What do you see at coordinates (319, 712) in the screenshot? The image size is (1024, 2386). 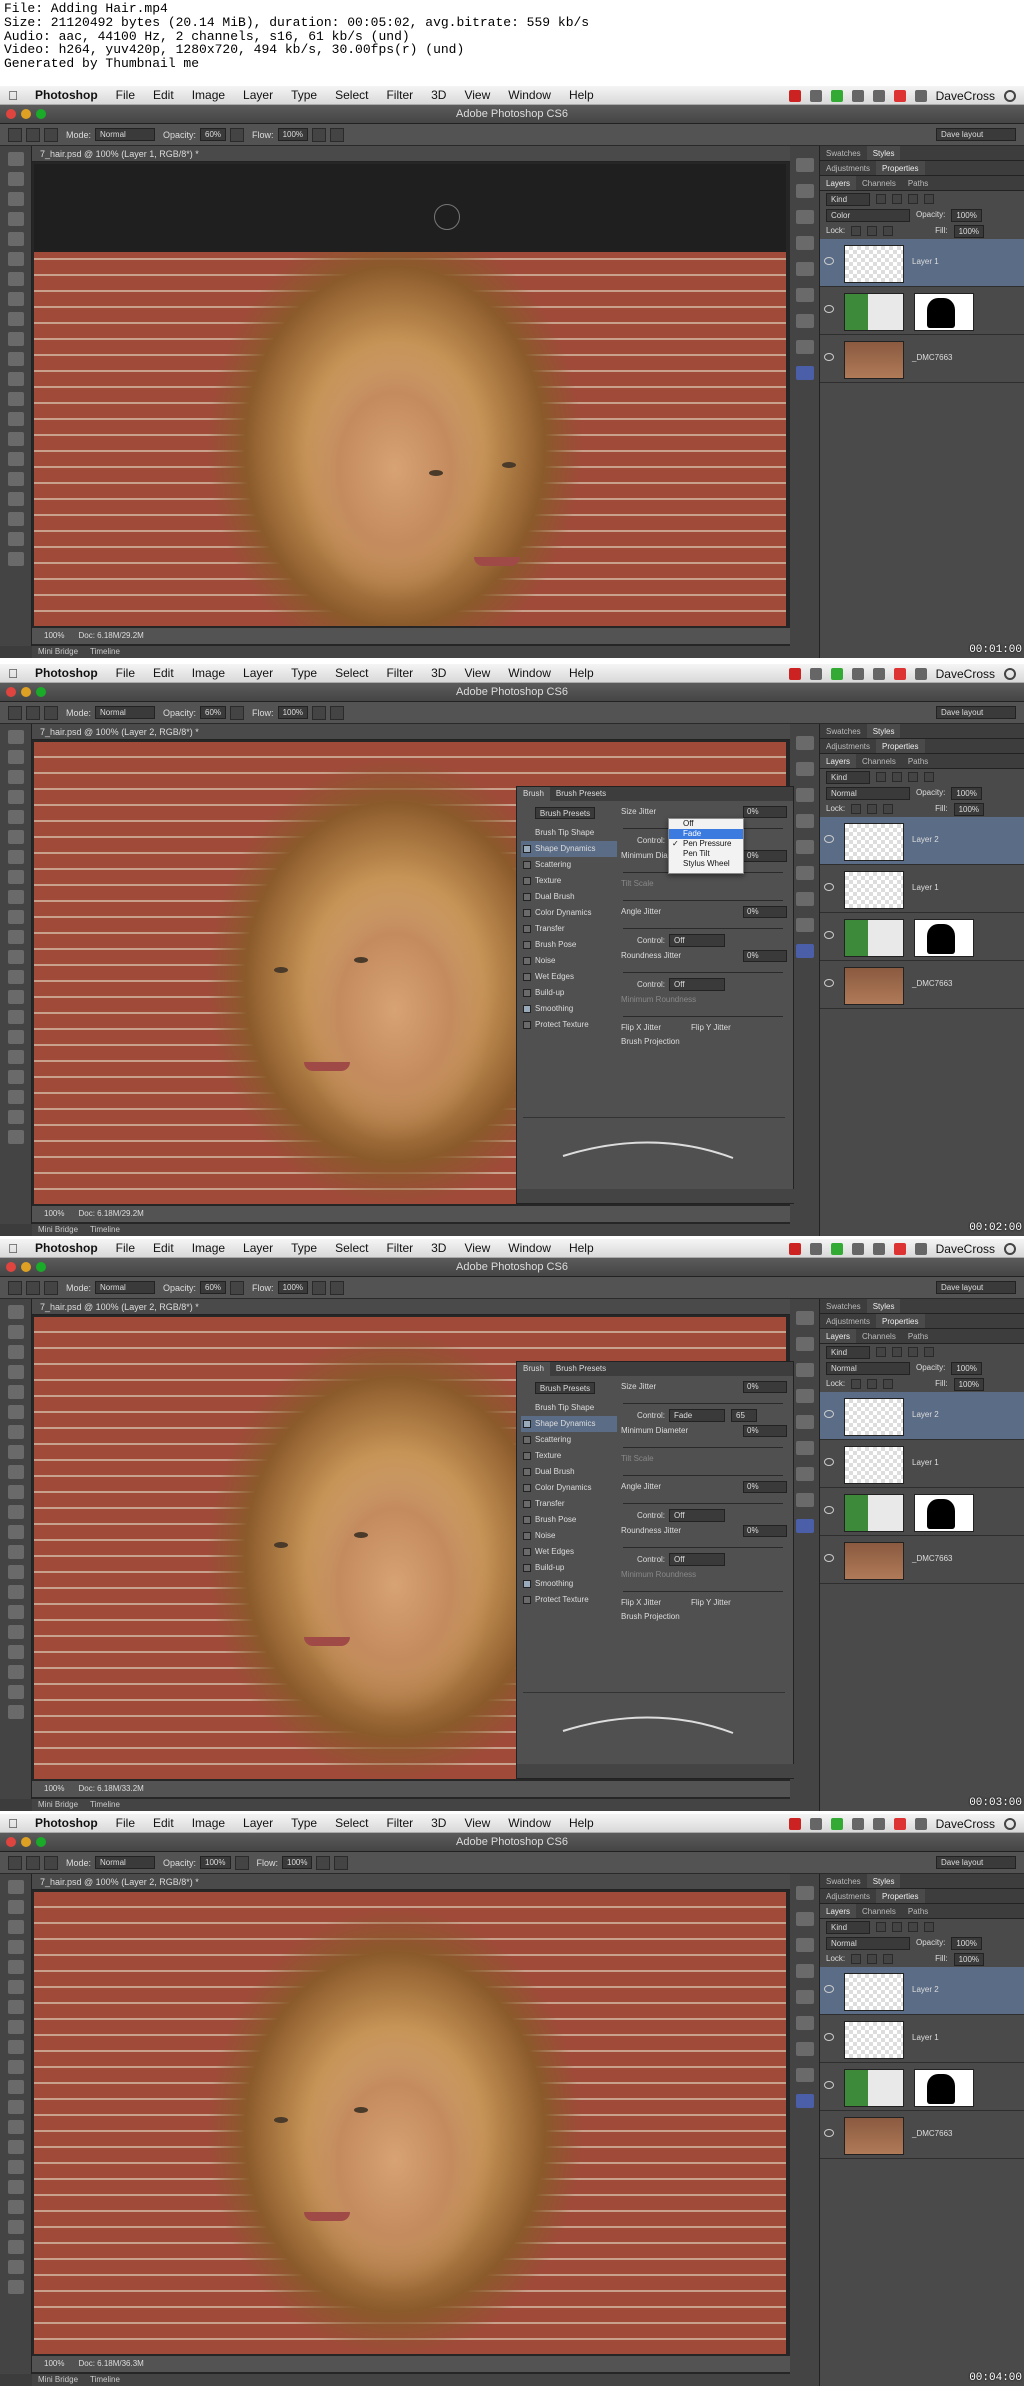 I see `airbrush-icon` at bounding box center [319, 712].